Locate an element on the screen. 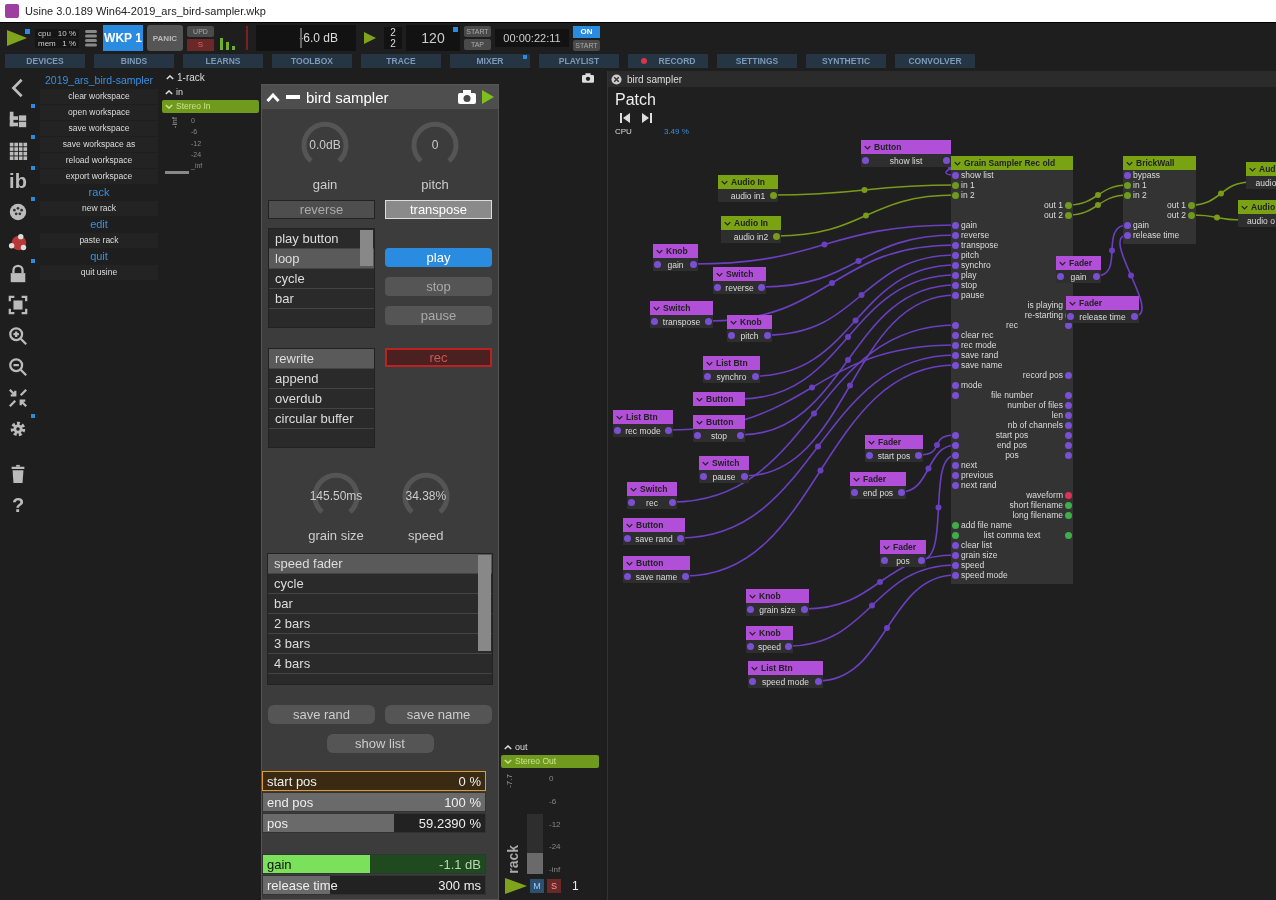 This screenshot has height=900, width=1276. menu-item: save workspace as is located at coordinates (99, 144).